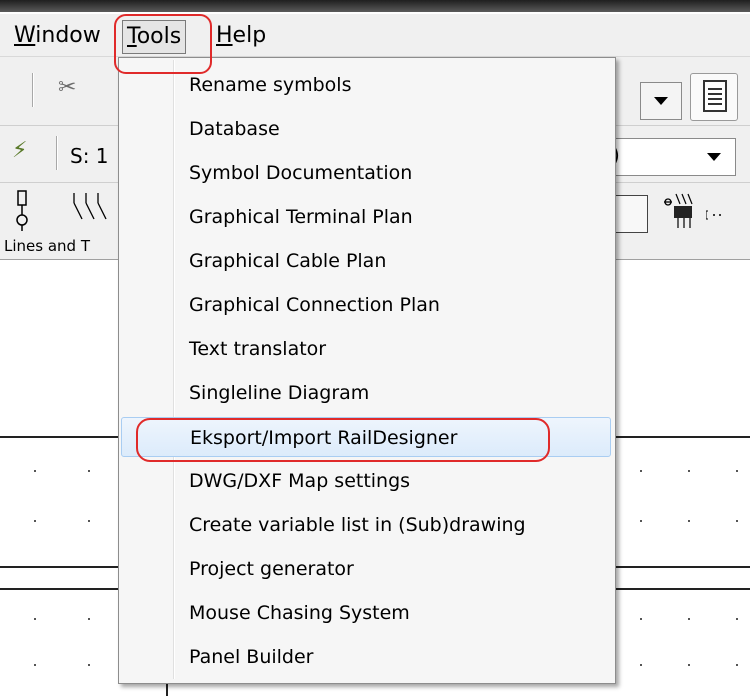 Image resolution: width=750 pixels, height=696 pixels. What do you see at coordinates (375, 6) in the screenshot?
I see `window-top-edge` at bounding box center [375, 6].